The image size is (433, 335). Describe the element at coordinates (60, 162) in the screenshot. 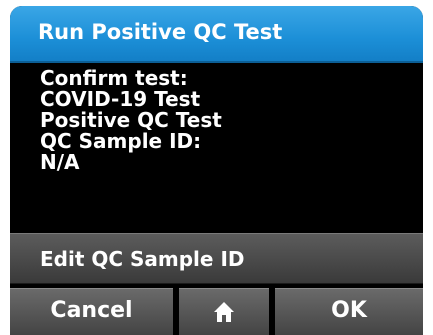

I see `qc-sample-id-value: N/A` at that location.